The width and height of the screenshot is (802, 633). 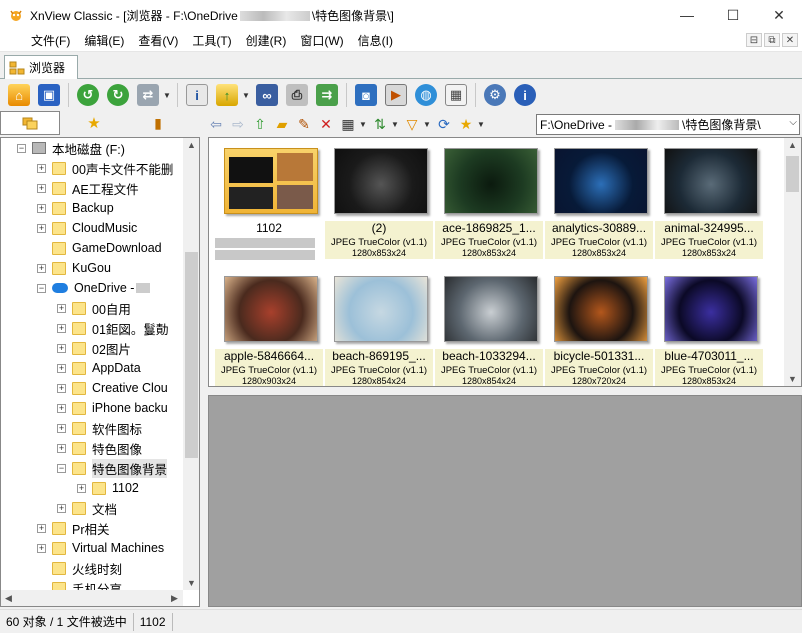 What do you see at coordinates (505, 391) in the screenshot?
I see `horizontal-splitter` at bounding box center [505, 391].